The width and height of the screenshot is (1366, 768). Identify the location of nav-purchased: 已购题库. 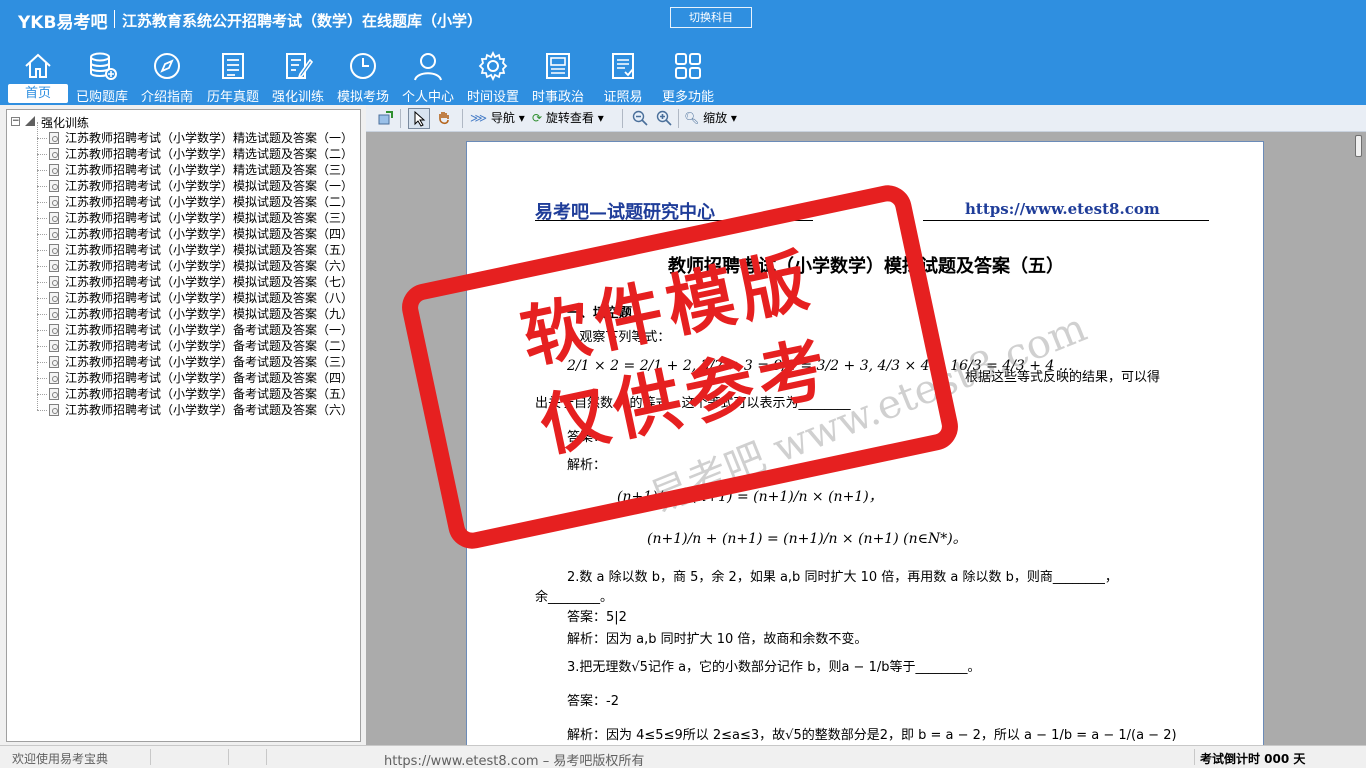
(102, 76).